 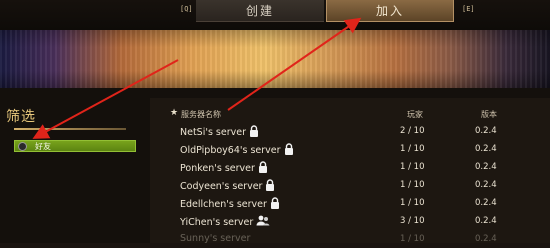 I want to click on filter-title: 筛选, so click(x=21, y=117).